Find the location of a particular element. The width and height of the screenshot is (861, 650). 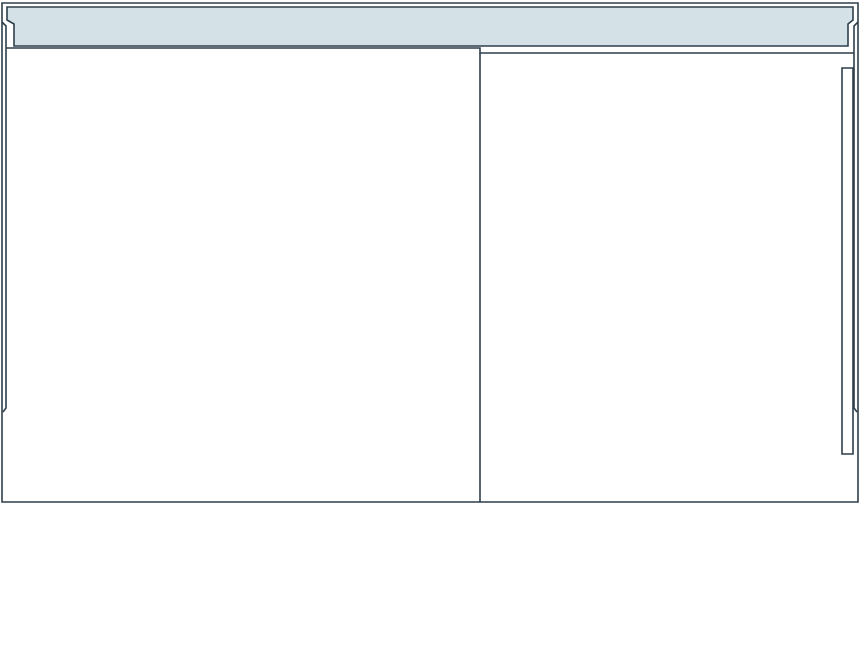

body-top-line is located at coordinates (430, 50).